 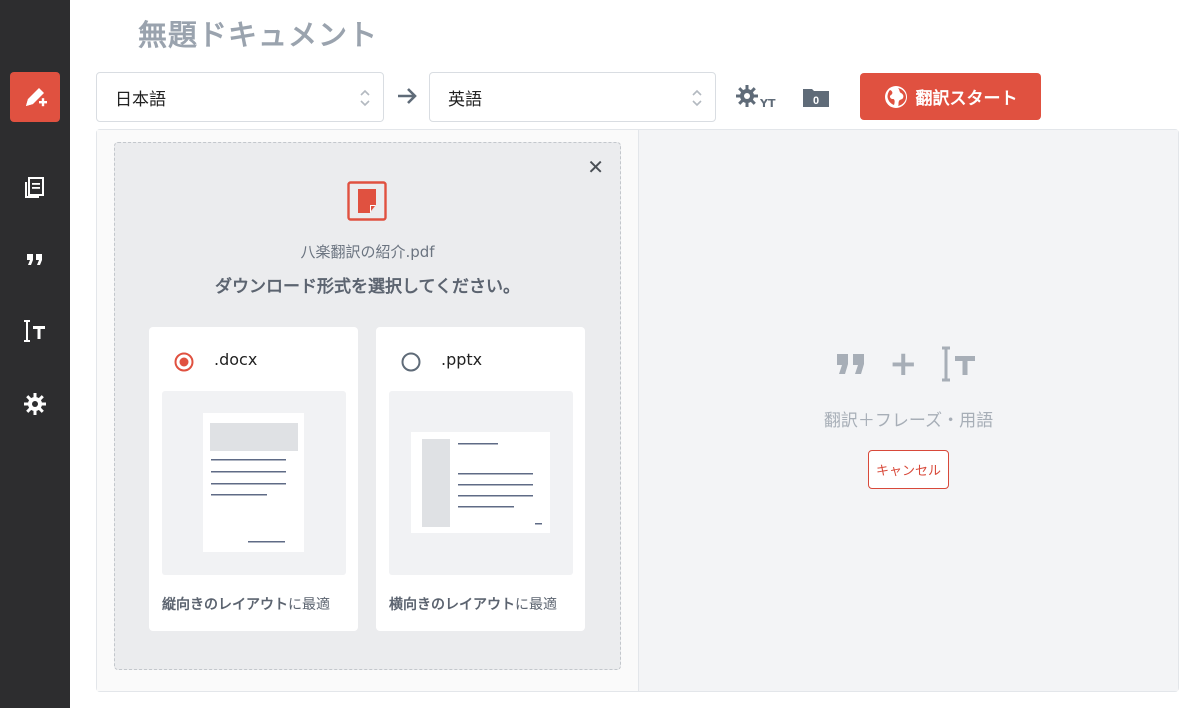 I want to click on portrait-document-icon, so click(x=253, y=482).